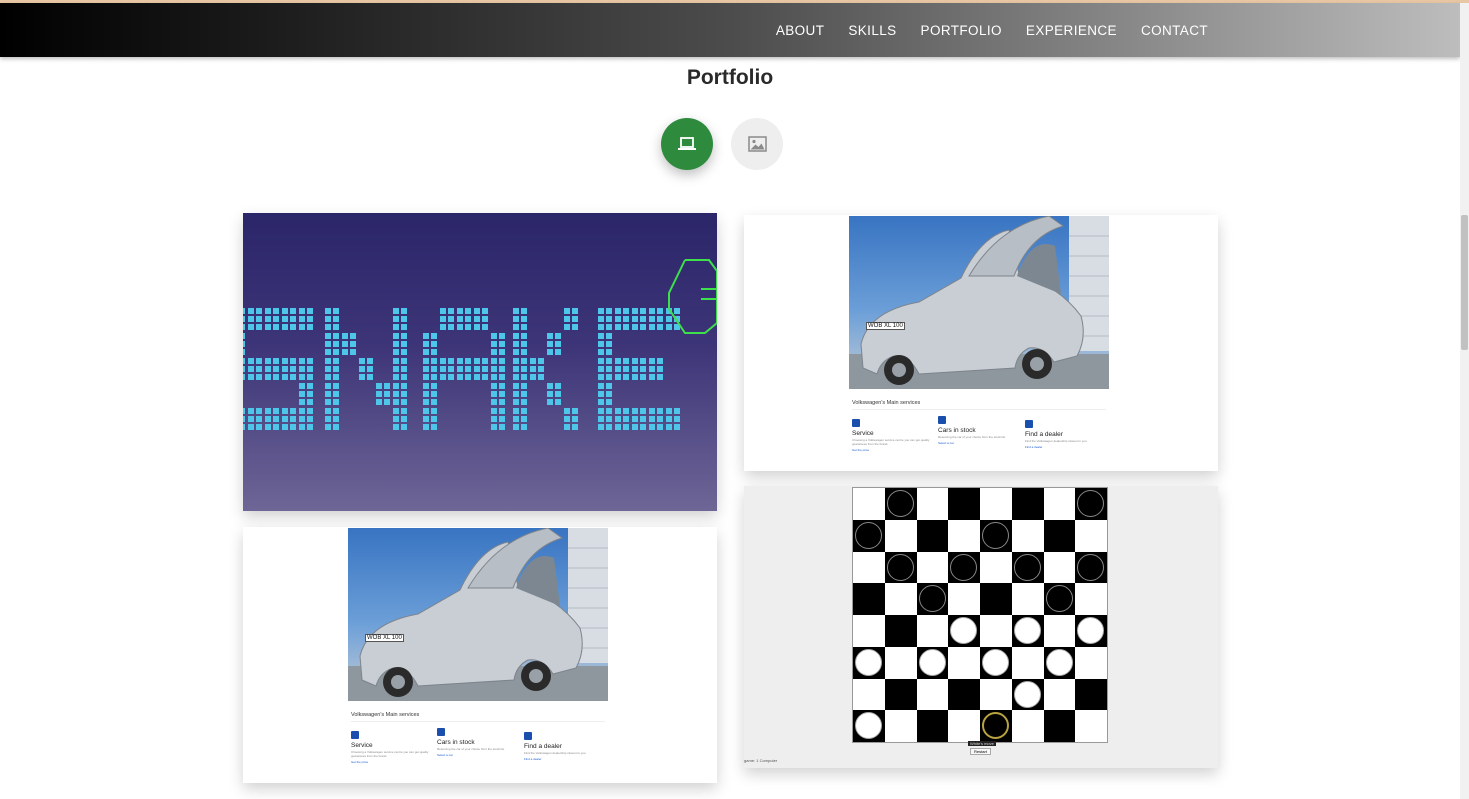 The image size is (1469, 799). What do you see at coordinates (480, 362) in the screenshot?
I see `project-card-snake` at bounding box center [480, 362].